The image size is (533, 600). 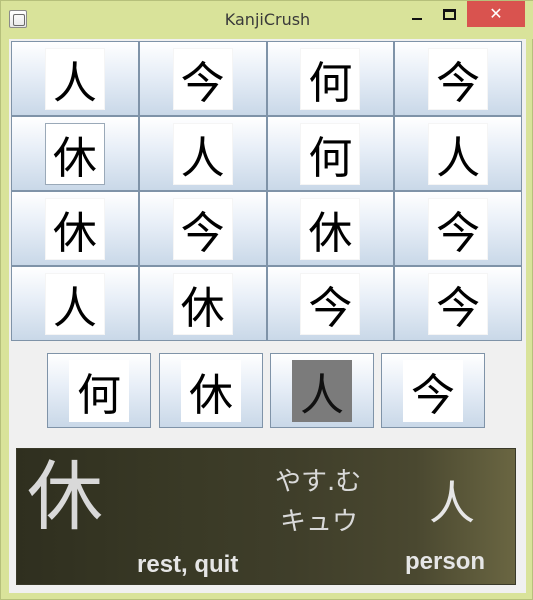 What do you see at coordinates (417, 14) in the screenshot?
I see `minimize-button` at bounding box center [417, 14].